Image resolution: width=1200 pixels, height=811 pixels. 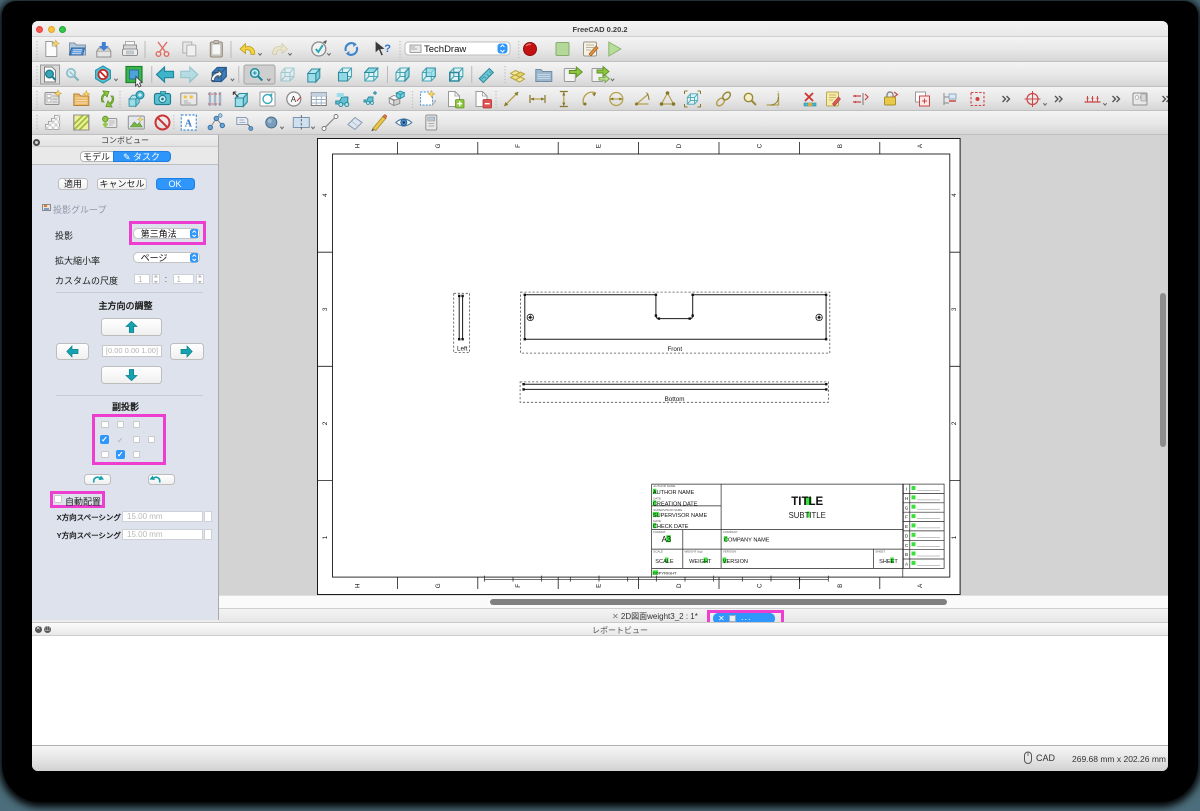 What do you see at coordinates (693, 552) in the screenshot?
I see `svg-text: WEIGHT (kg)` at bounding box center [693, 552].